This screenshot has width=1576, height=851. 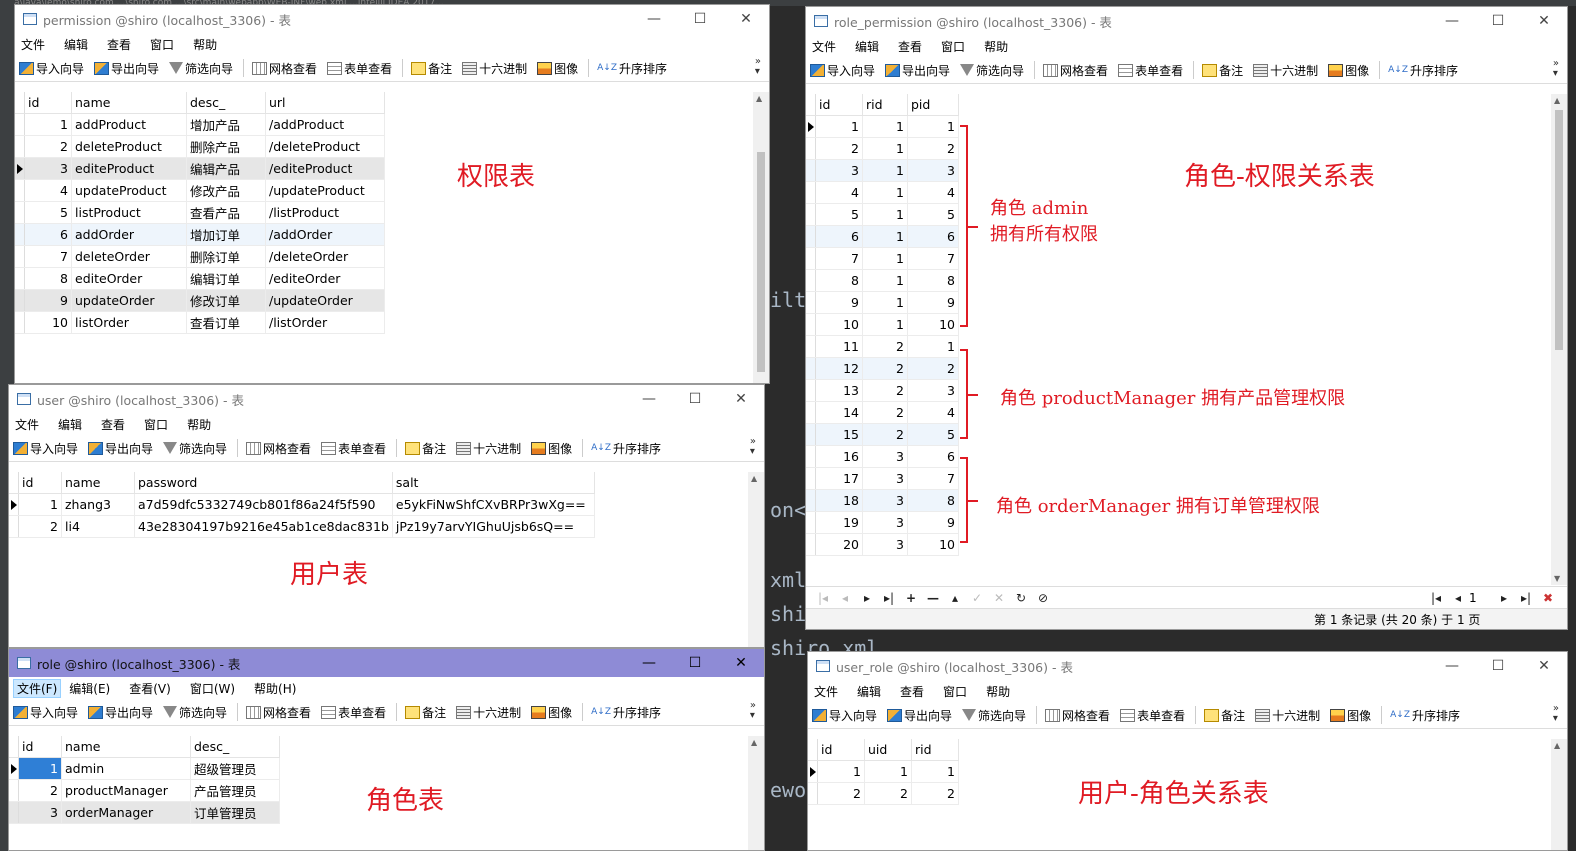 I want to click on table-cell: 查看订单, so click(x=226, y=322).